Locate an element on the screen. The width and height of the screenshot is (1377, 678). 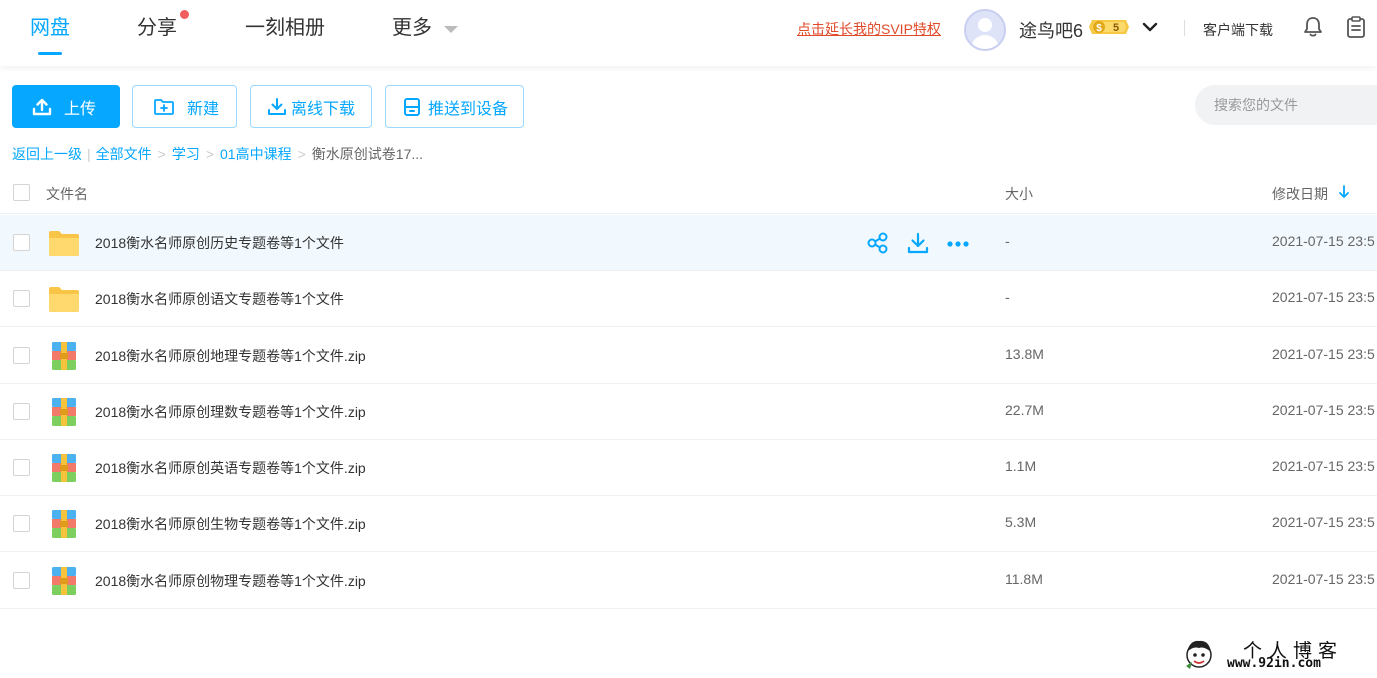
breadcrumb-item-high-school: 01高中课程 is located at coordinates (256, 154).